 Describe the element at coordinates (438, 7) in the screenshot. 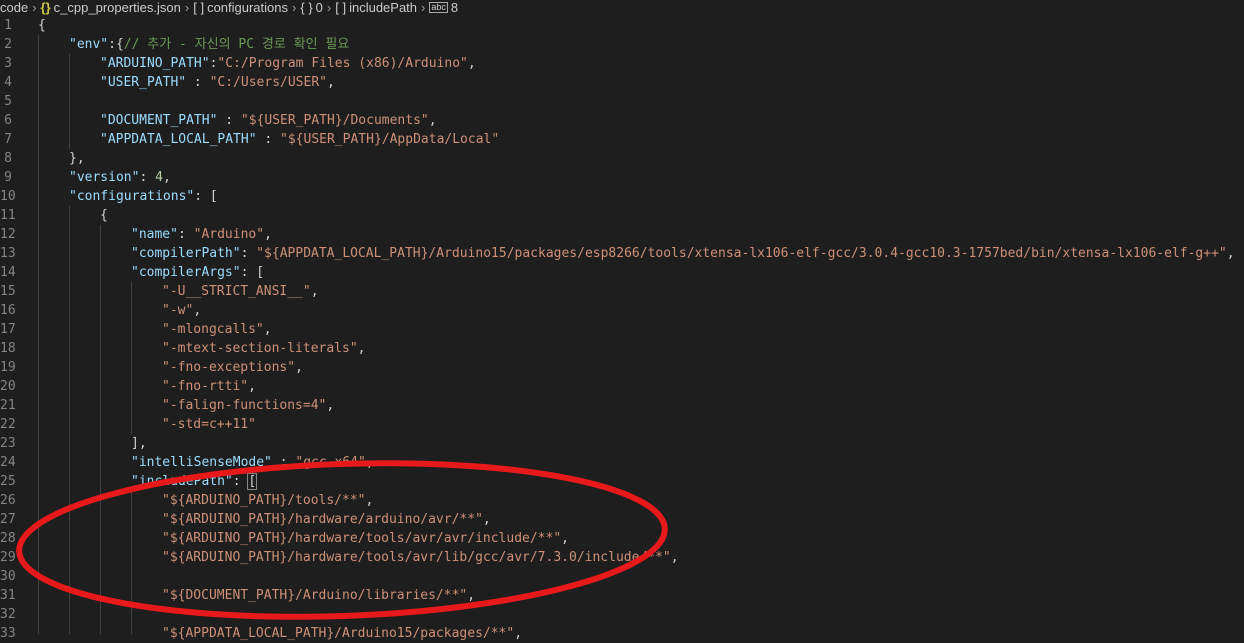

I see `string-icon: abc` at that location.